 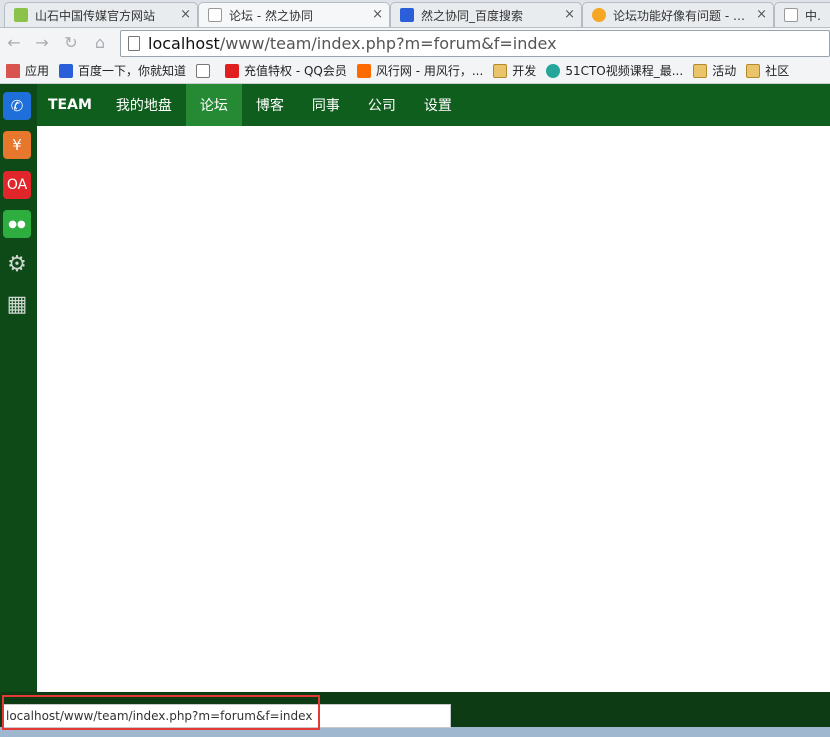 I want to click on baidu-icon, so click(x=66, y=70).